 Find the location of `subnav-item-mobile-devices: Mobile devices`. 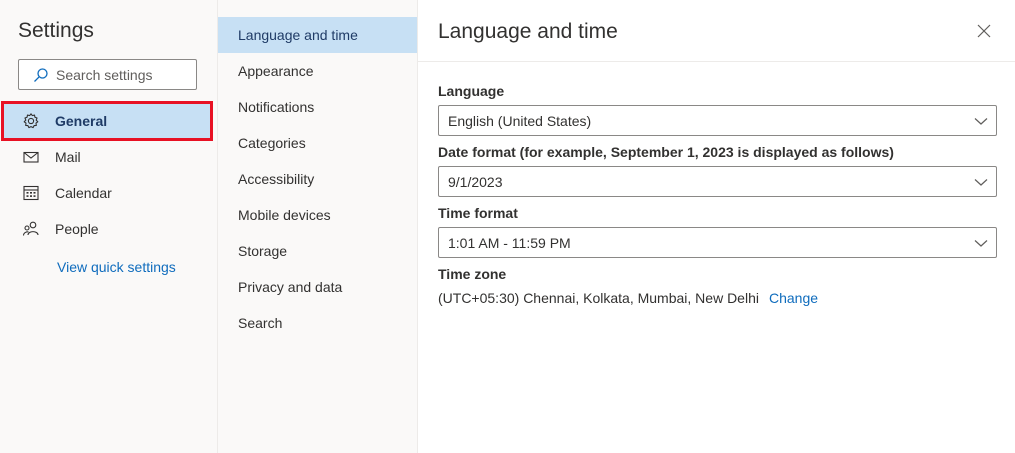

subnav-item-mobile-devices: Mobile devices is located at coordinates (317, 215).